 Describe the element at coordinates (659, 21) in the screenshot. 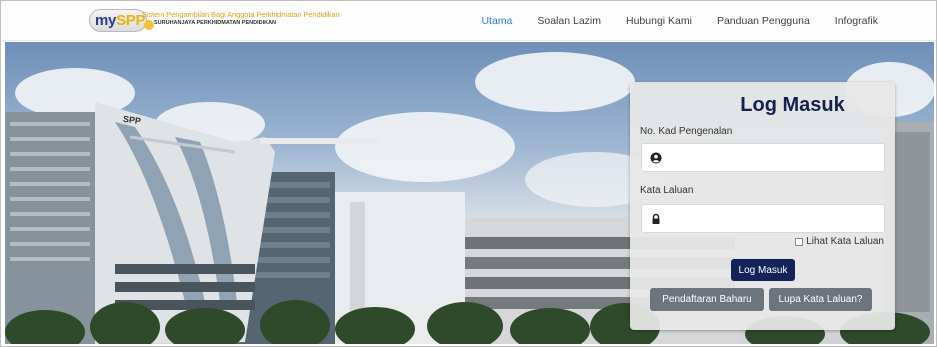

I see `nav-item-hubungi-kami: Hubungi Kami` at that location.